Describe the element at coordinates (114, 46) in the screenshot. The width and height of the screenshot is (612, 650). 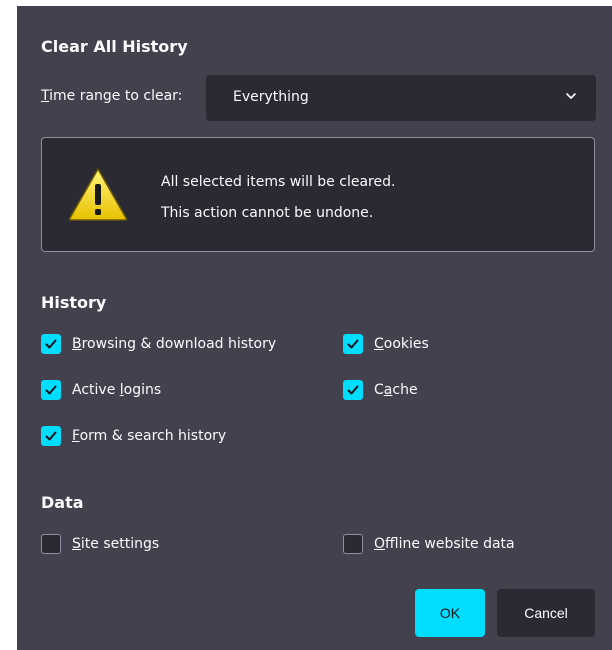
I see `dialog-title: Clear All History` at that location.